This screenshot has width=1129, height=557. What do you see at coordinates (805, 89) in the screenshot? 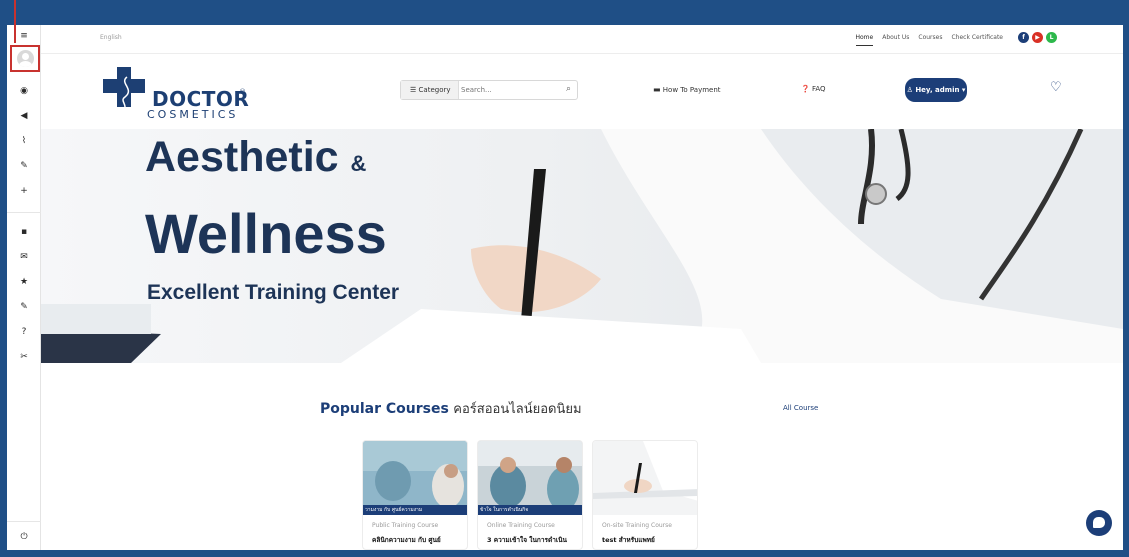
I see `question-circle-icon: ❓` at bounding box center [805, 89].